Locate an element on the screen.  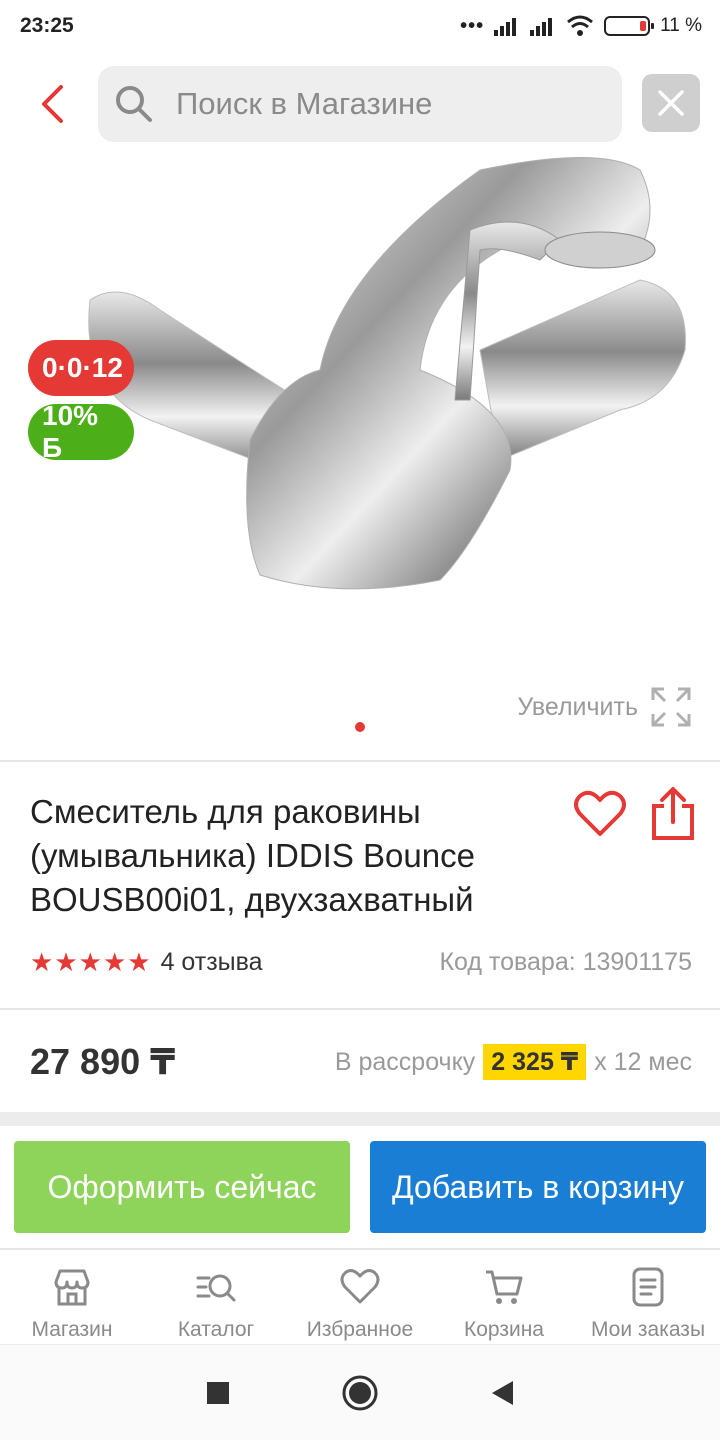
gallery-page-indicator is located at coordinates (360, 727).